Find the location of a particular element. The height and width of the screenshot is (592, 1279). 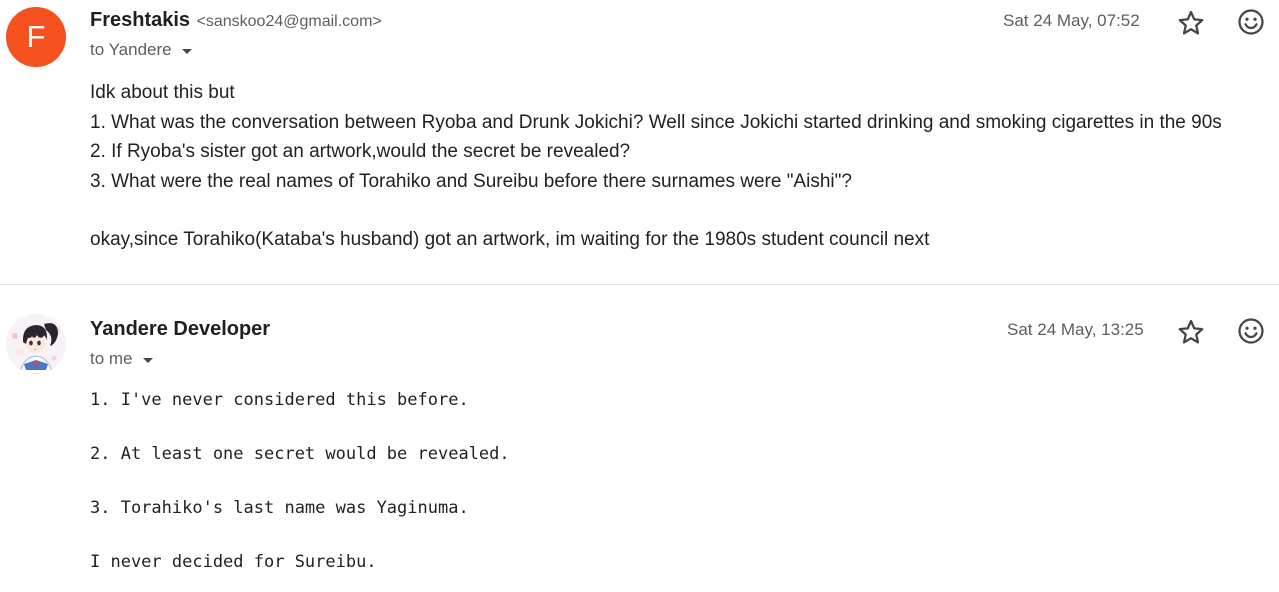

sender-line: Yandere Developer is located at coordinates (180, 329).